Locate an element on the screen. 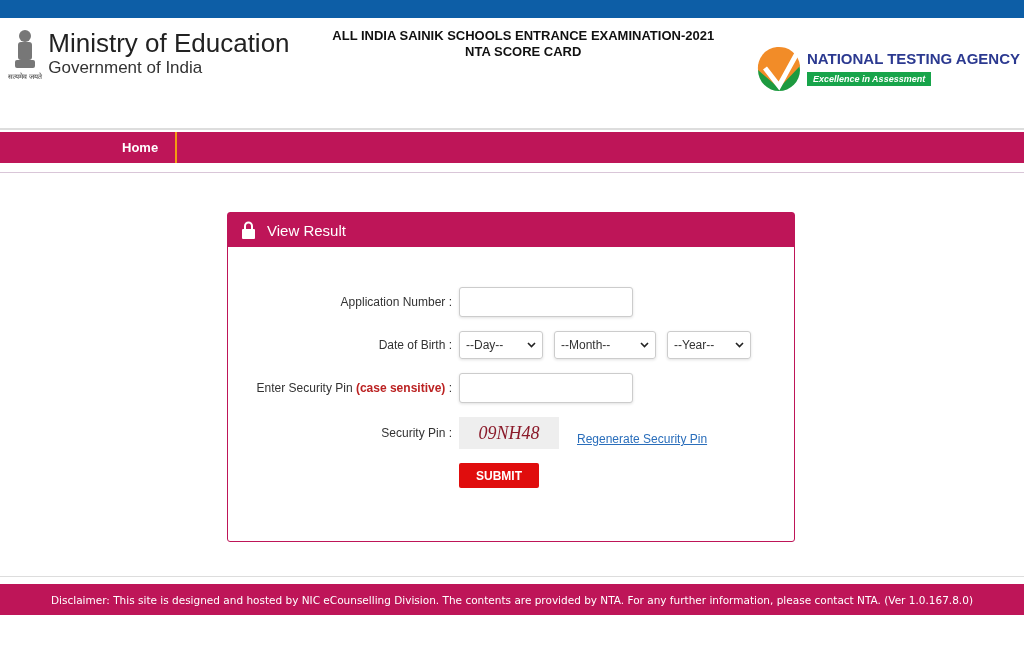 The width and height of the screenshot is (1024, 662). exam-title: ALL INDIA SAINIK SCHOOLS ENTRANCE EXAMINATION-2021 is located at coordinates (523, 36).